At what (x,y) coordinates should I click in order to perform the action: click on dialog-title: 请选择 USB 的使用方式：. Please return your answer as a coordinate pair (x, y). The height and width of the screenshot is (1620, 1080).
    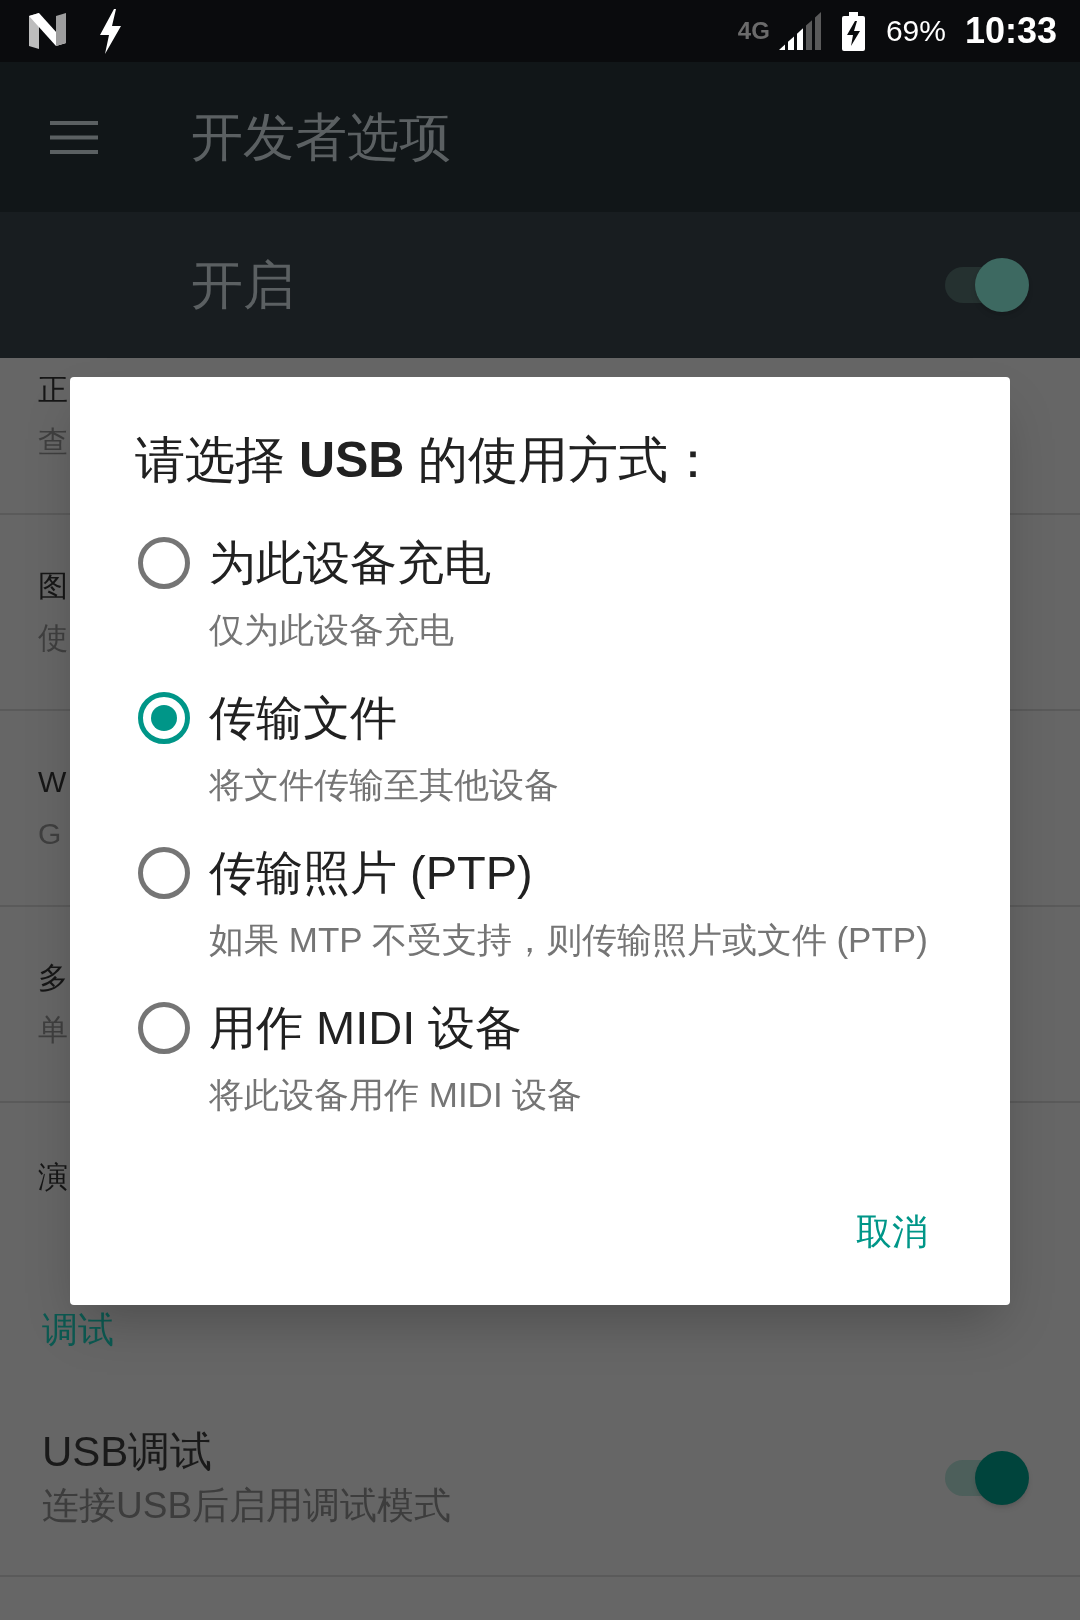
    Looking at the image, I should click on (427, 460).